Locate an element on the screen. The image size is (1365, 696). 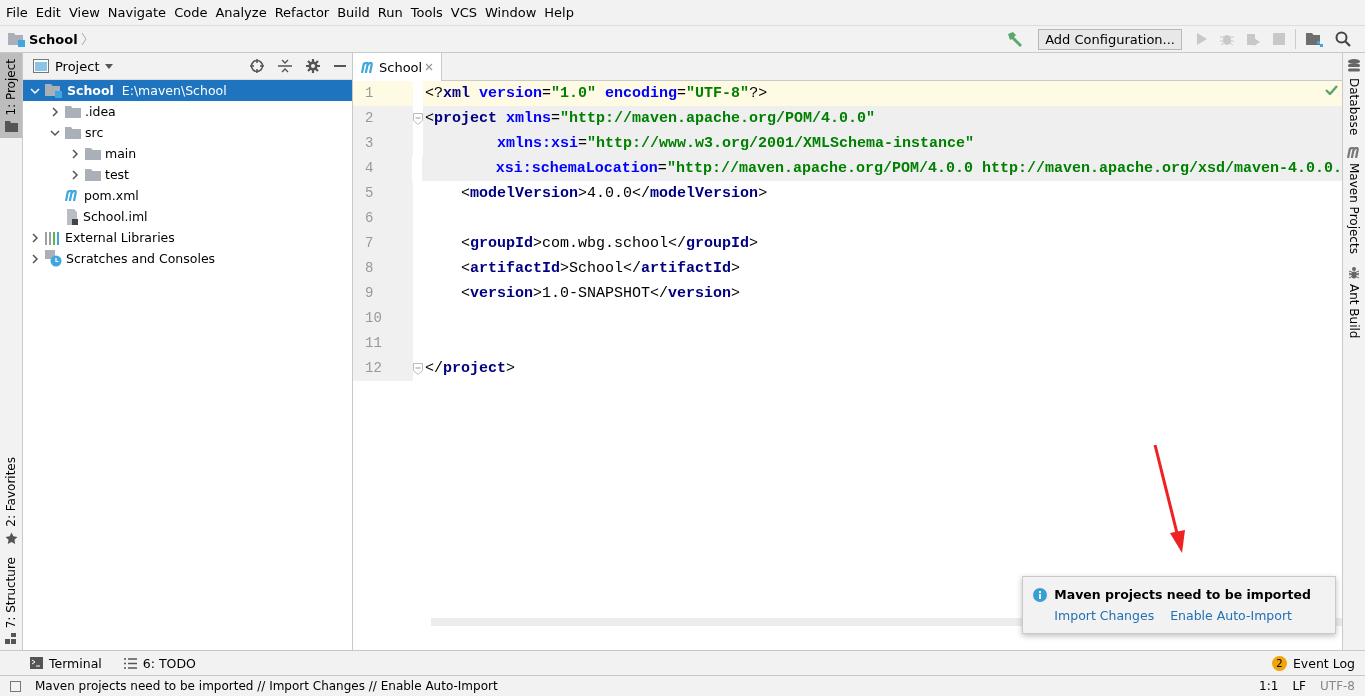
menu-item: Build is located at coordinates (355, 12).